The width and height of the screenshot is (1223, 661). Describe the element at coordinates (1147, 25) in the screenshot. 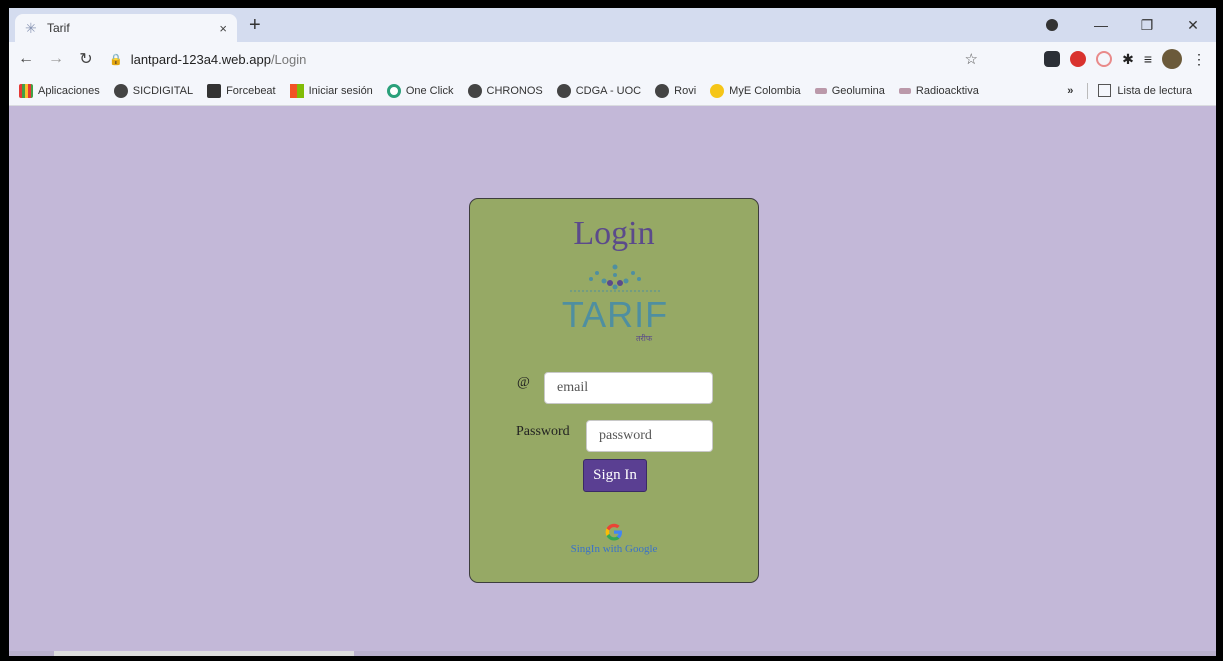

I see `restore-icon: ❐` at that location.